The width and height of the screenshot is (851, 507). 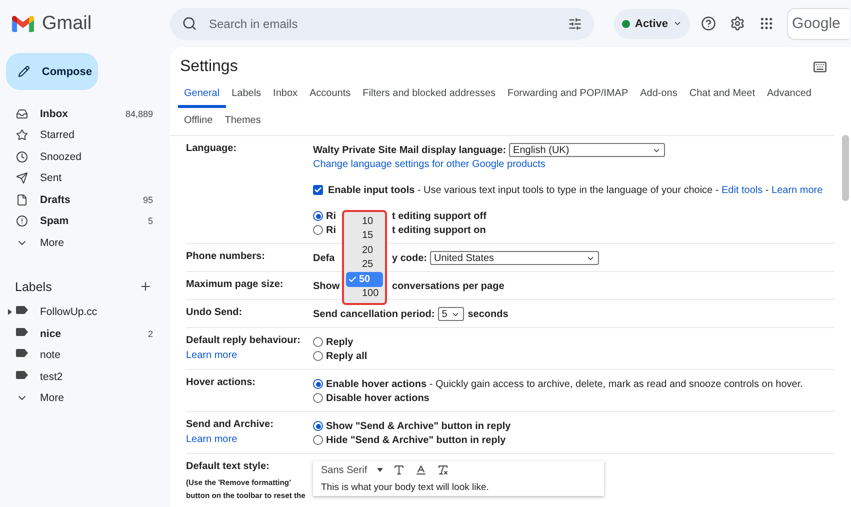 I want to click on label-item: More, so click(x=85, y=398).